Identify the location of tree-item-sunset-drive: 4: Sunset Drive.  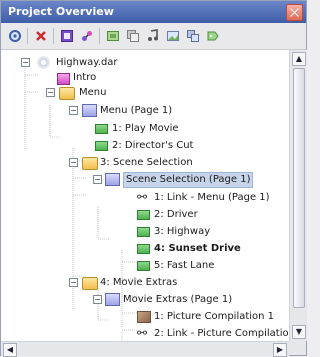
(145, 248).